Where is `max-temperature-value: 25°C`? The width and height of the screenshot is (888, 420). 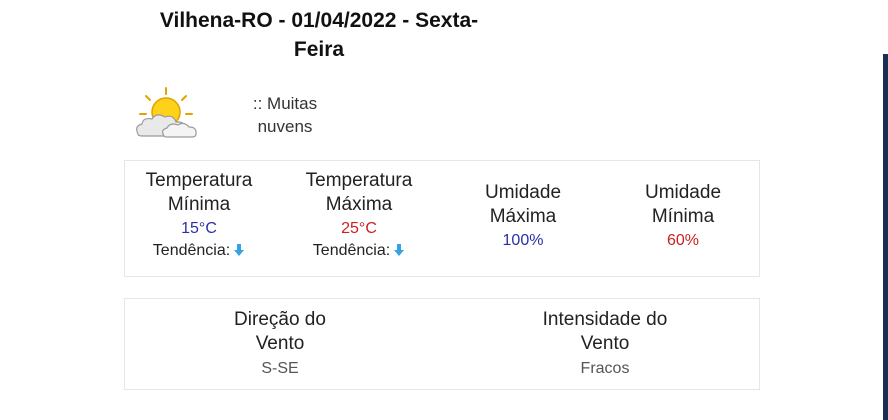 max-temperature-value: 25°C is located at coordinates (359, 228).